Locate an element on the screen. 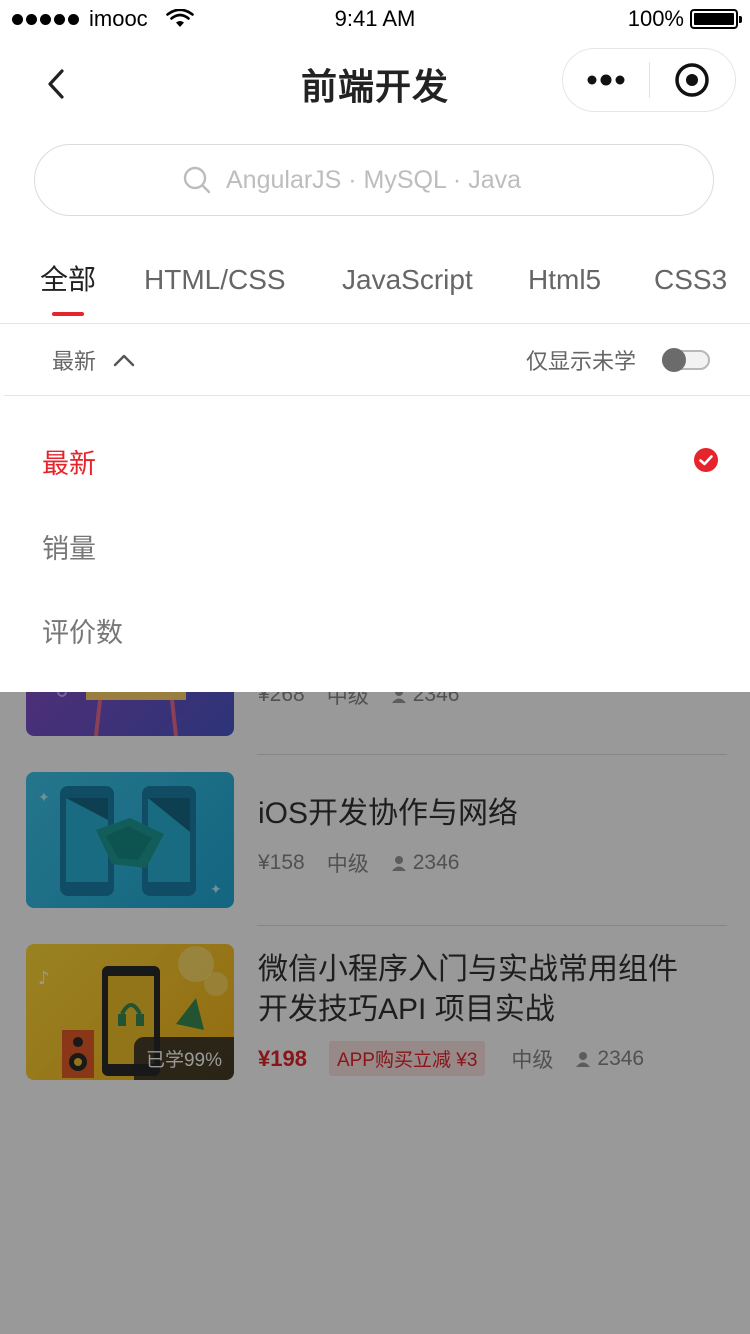 The width and height of the screenshot is (750, 1334). progress-badge: 已学99% is located at coordinates (183, 1058).